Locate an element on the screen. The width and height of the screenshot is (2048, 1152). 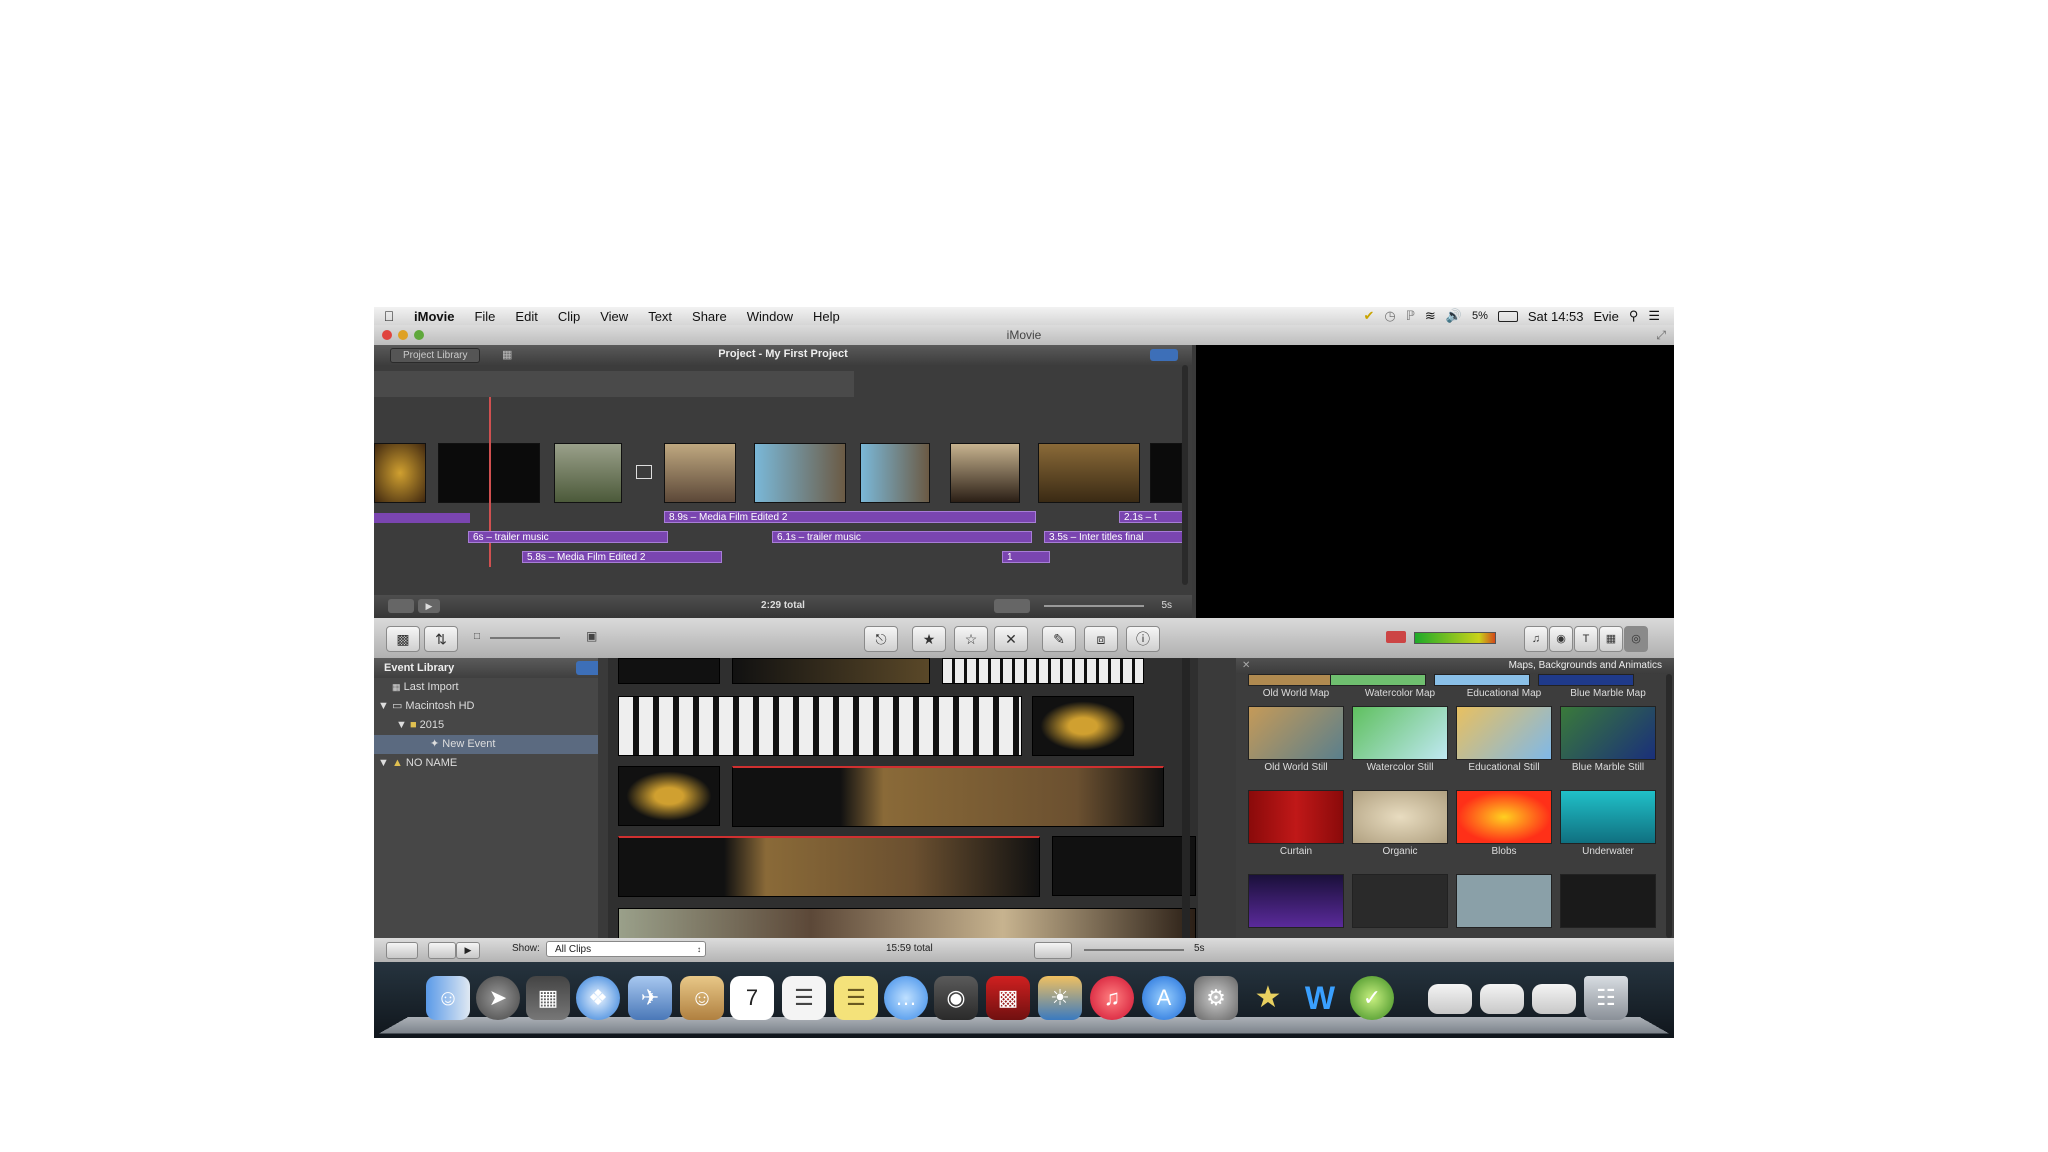
reject-button: ✕ is located at coordinates (1011, 639).